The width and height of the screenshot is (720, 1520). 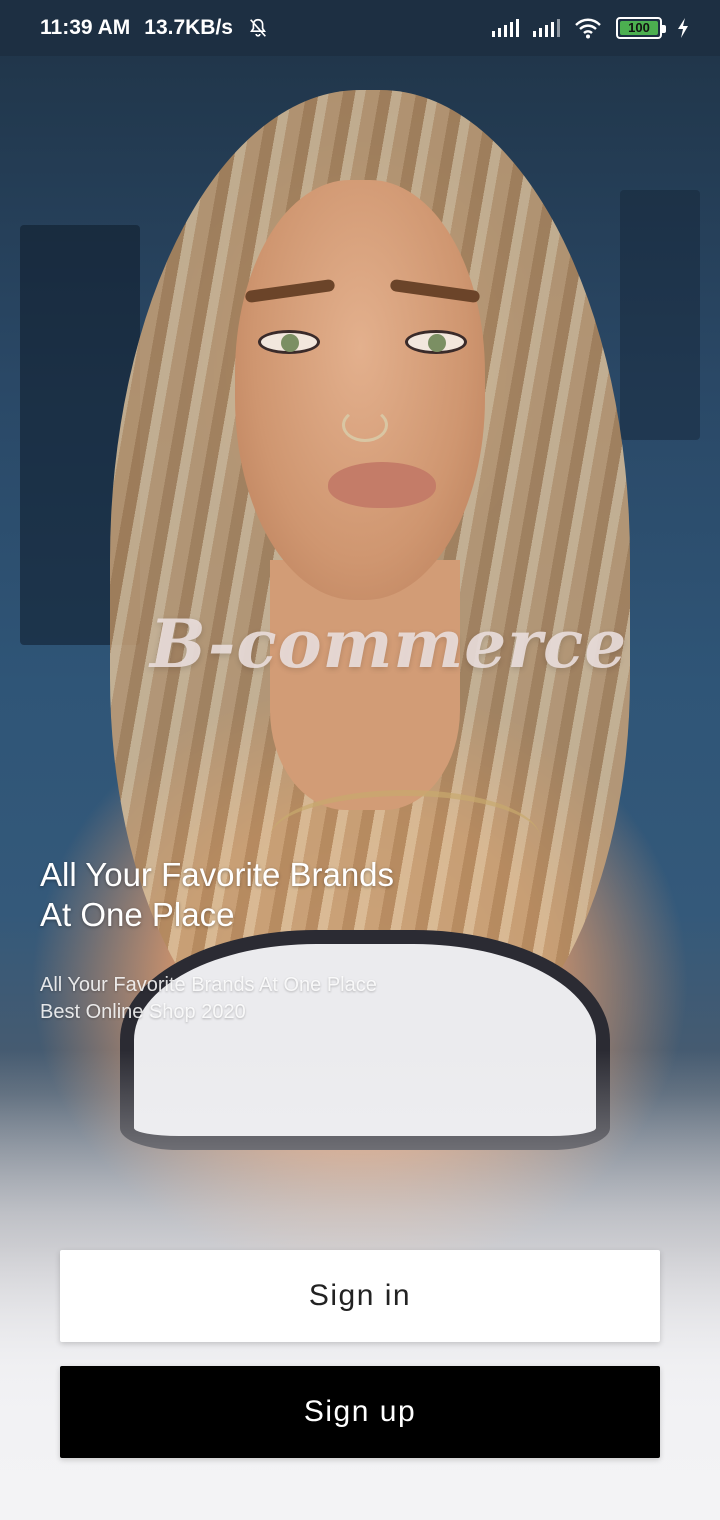 I want to click on status-left: 11:39 AM 13.7KB/s, so click(x=154, y=28).